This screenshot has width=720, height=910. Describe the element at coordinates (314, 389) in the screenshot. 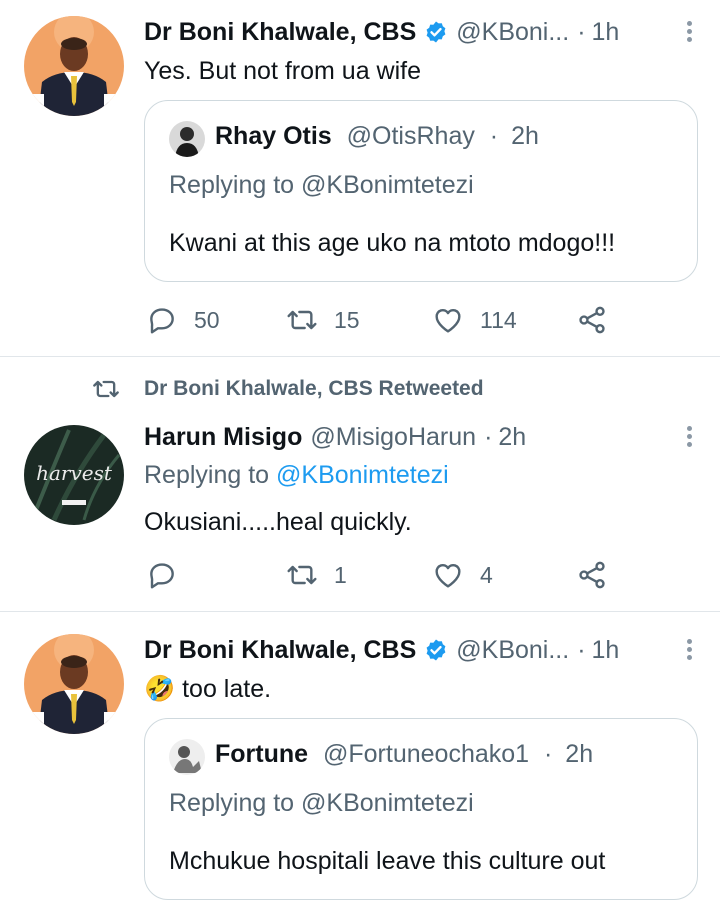

I see `retweet-context-label: Dr Boni Khalwale, CBS Retweeted` at that location.